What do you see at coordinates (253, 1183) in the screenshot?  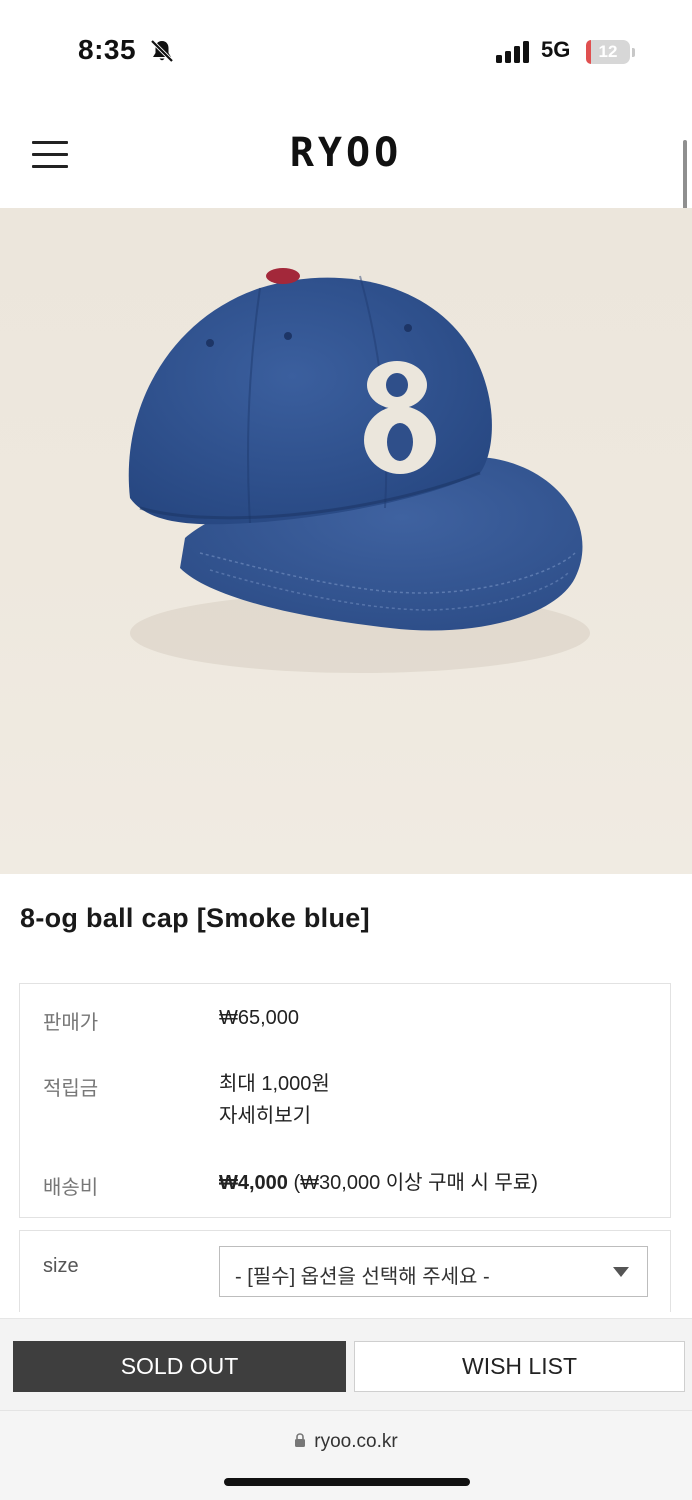 I see `shipping-fee: ₩4,000` at bounding box center [253, 1183].